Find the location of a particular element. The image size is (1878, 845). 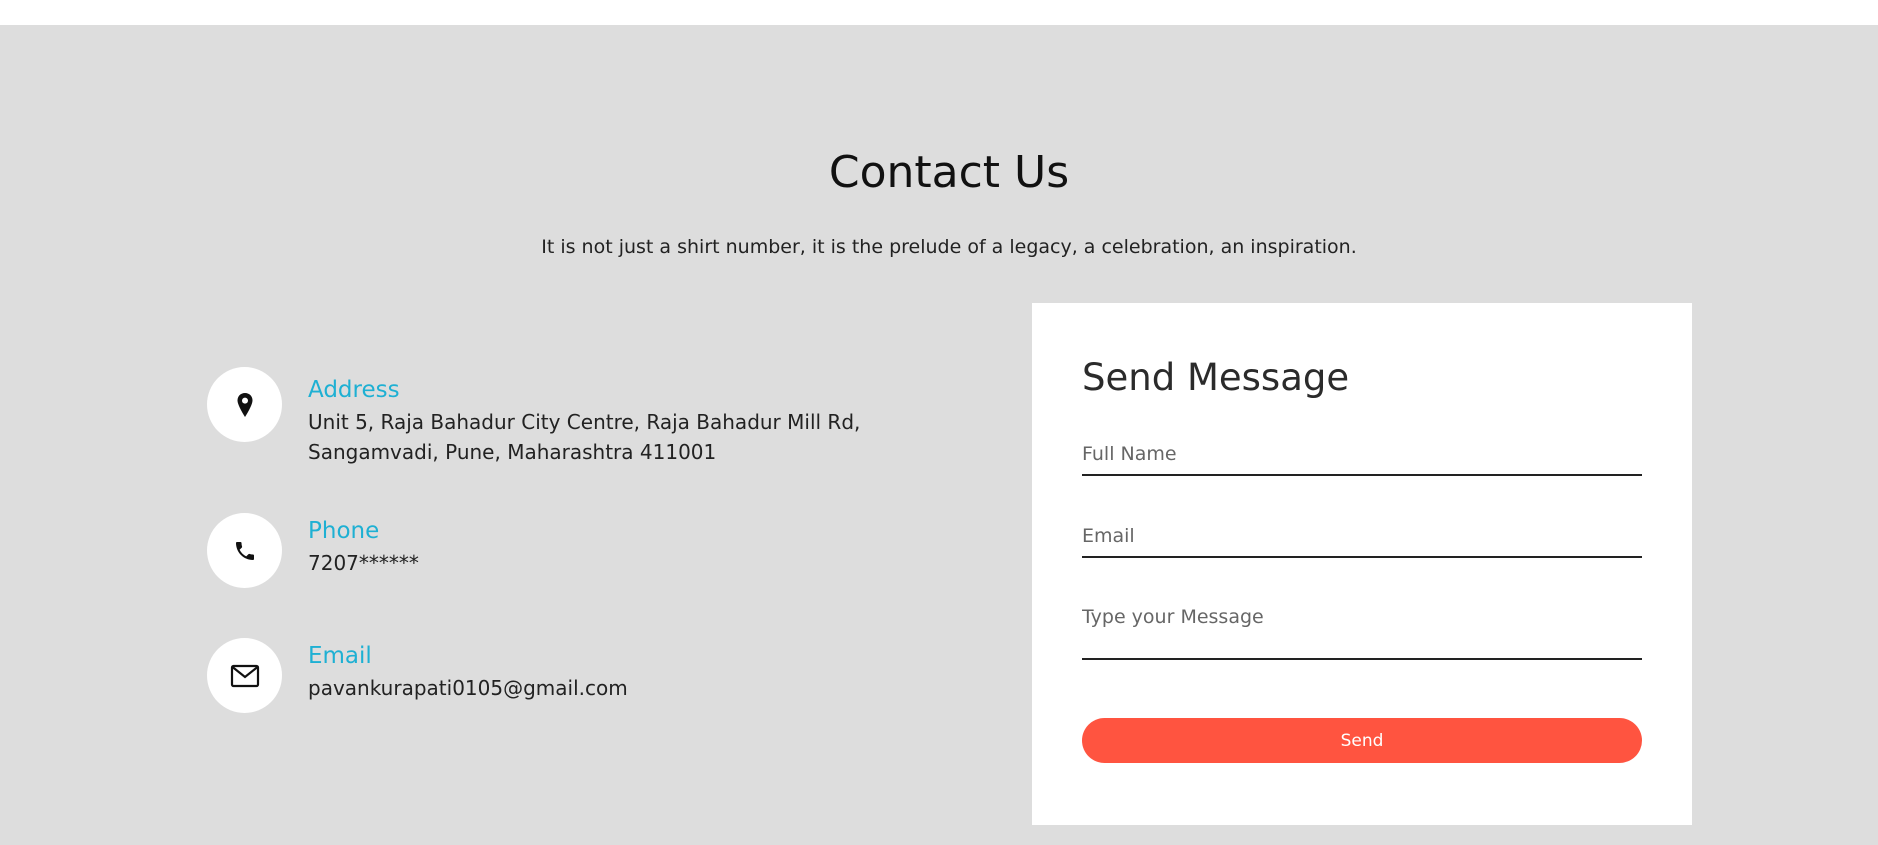

map-pin-icon is located at coordinates (244, 404).